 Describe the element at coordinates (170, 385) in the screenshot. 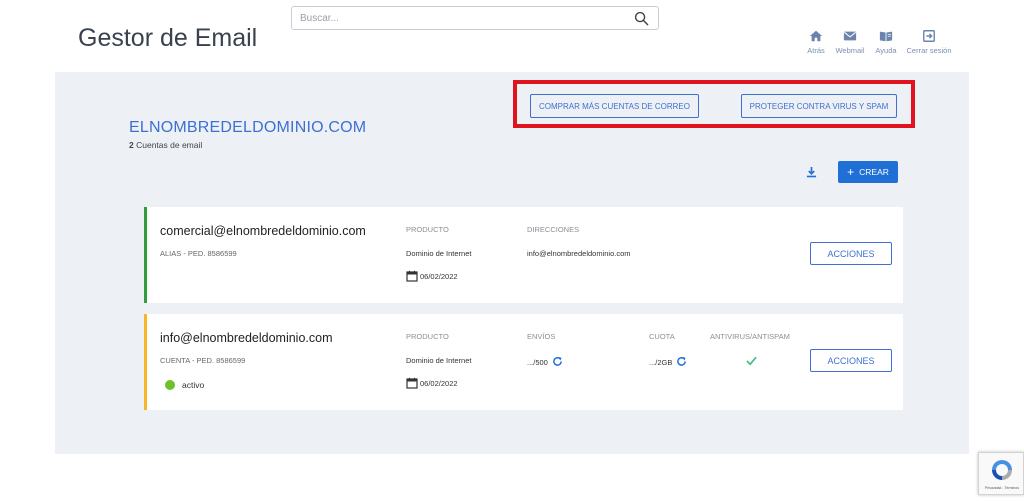

I see `status-dot-icon` at that location.